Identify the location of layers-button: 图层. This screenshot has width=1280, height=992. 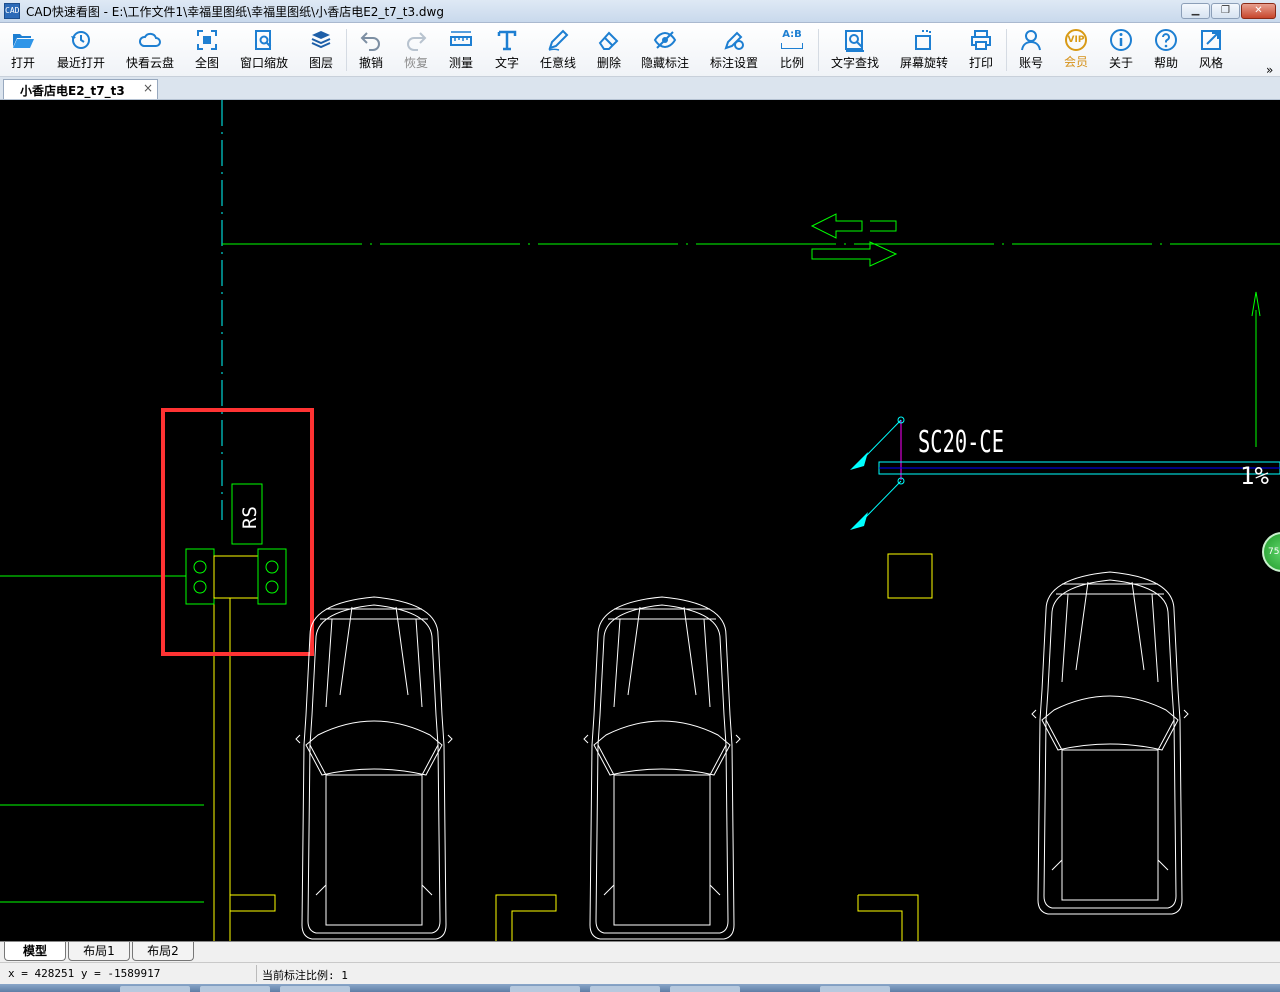
(321, 49).